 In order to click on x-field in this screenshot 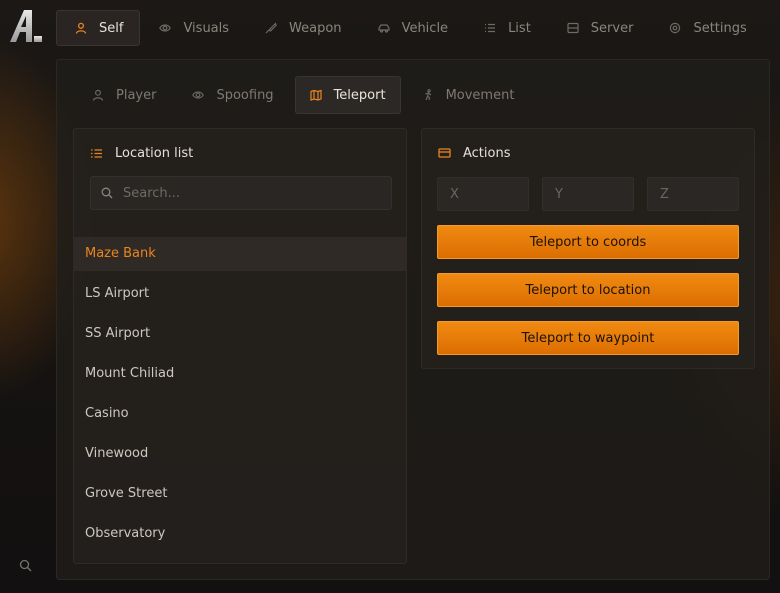, I will do `click(483, 194)`.